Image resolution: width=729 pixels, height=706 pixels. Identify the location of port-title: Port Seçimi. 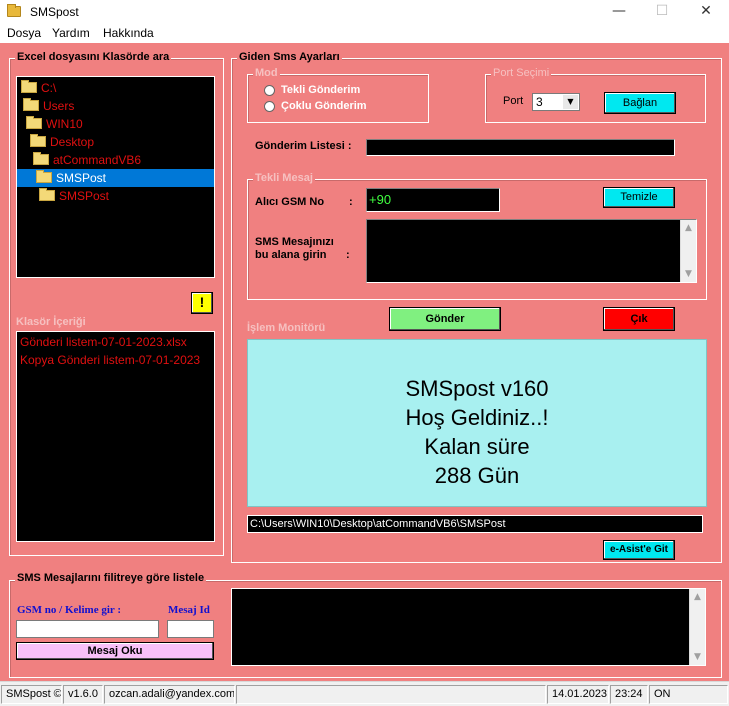
(521, 73).